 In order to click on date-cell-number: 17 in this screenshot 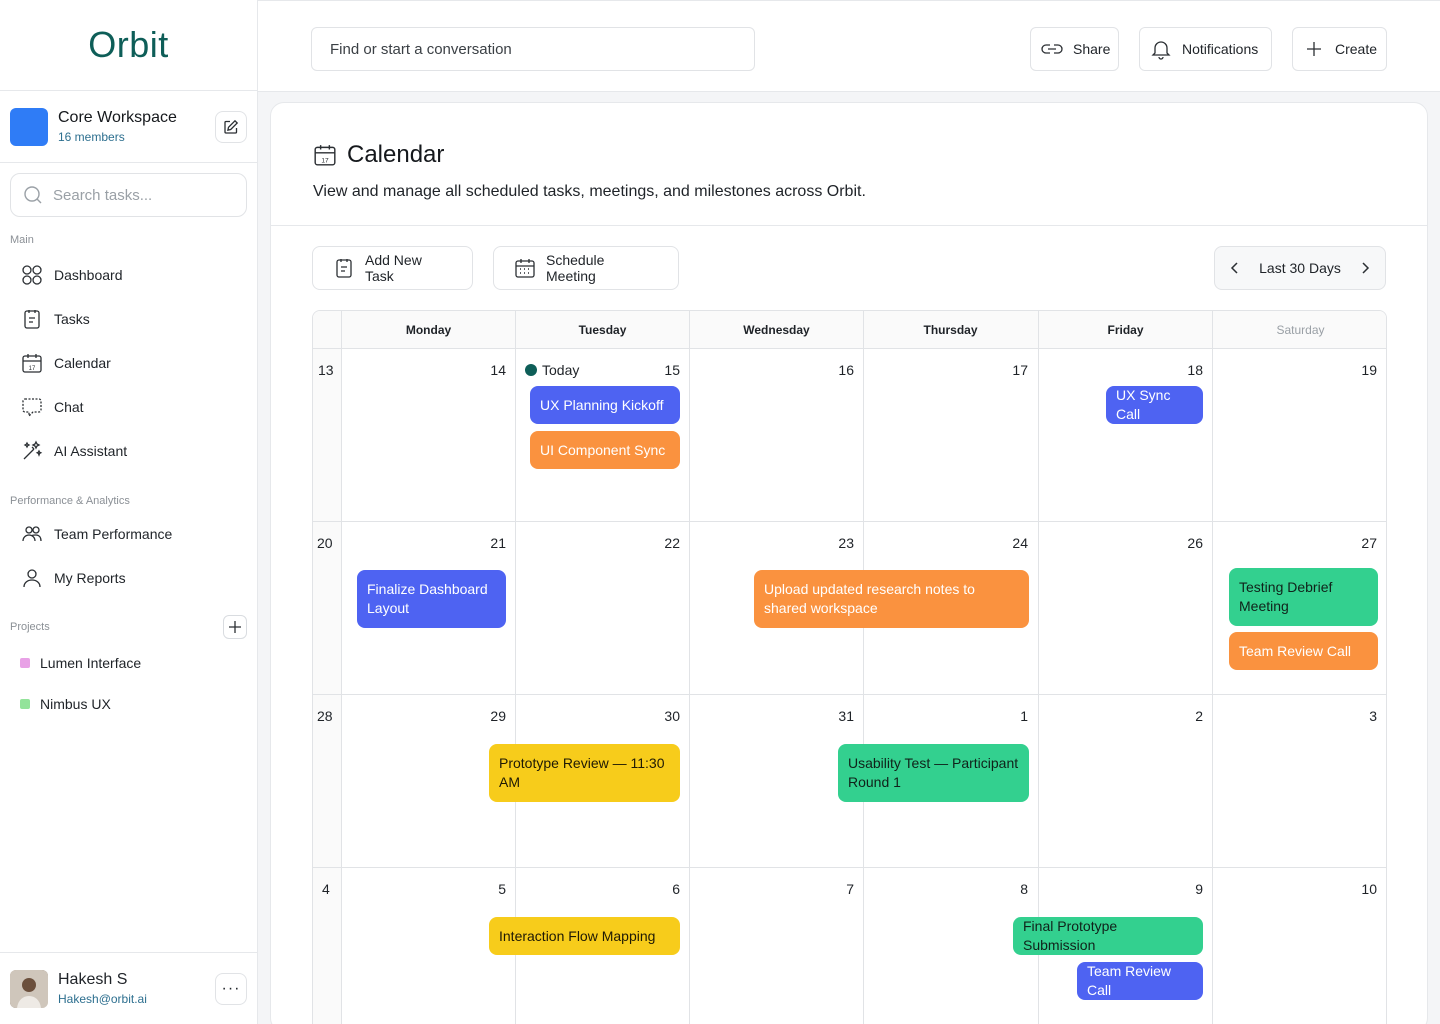, I will do `click(1013, 370)`.